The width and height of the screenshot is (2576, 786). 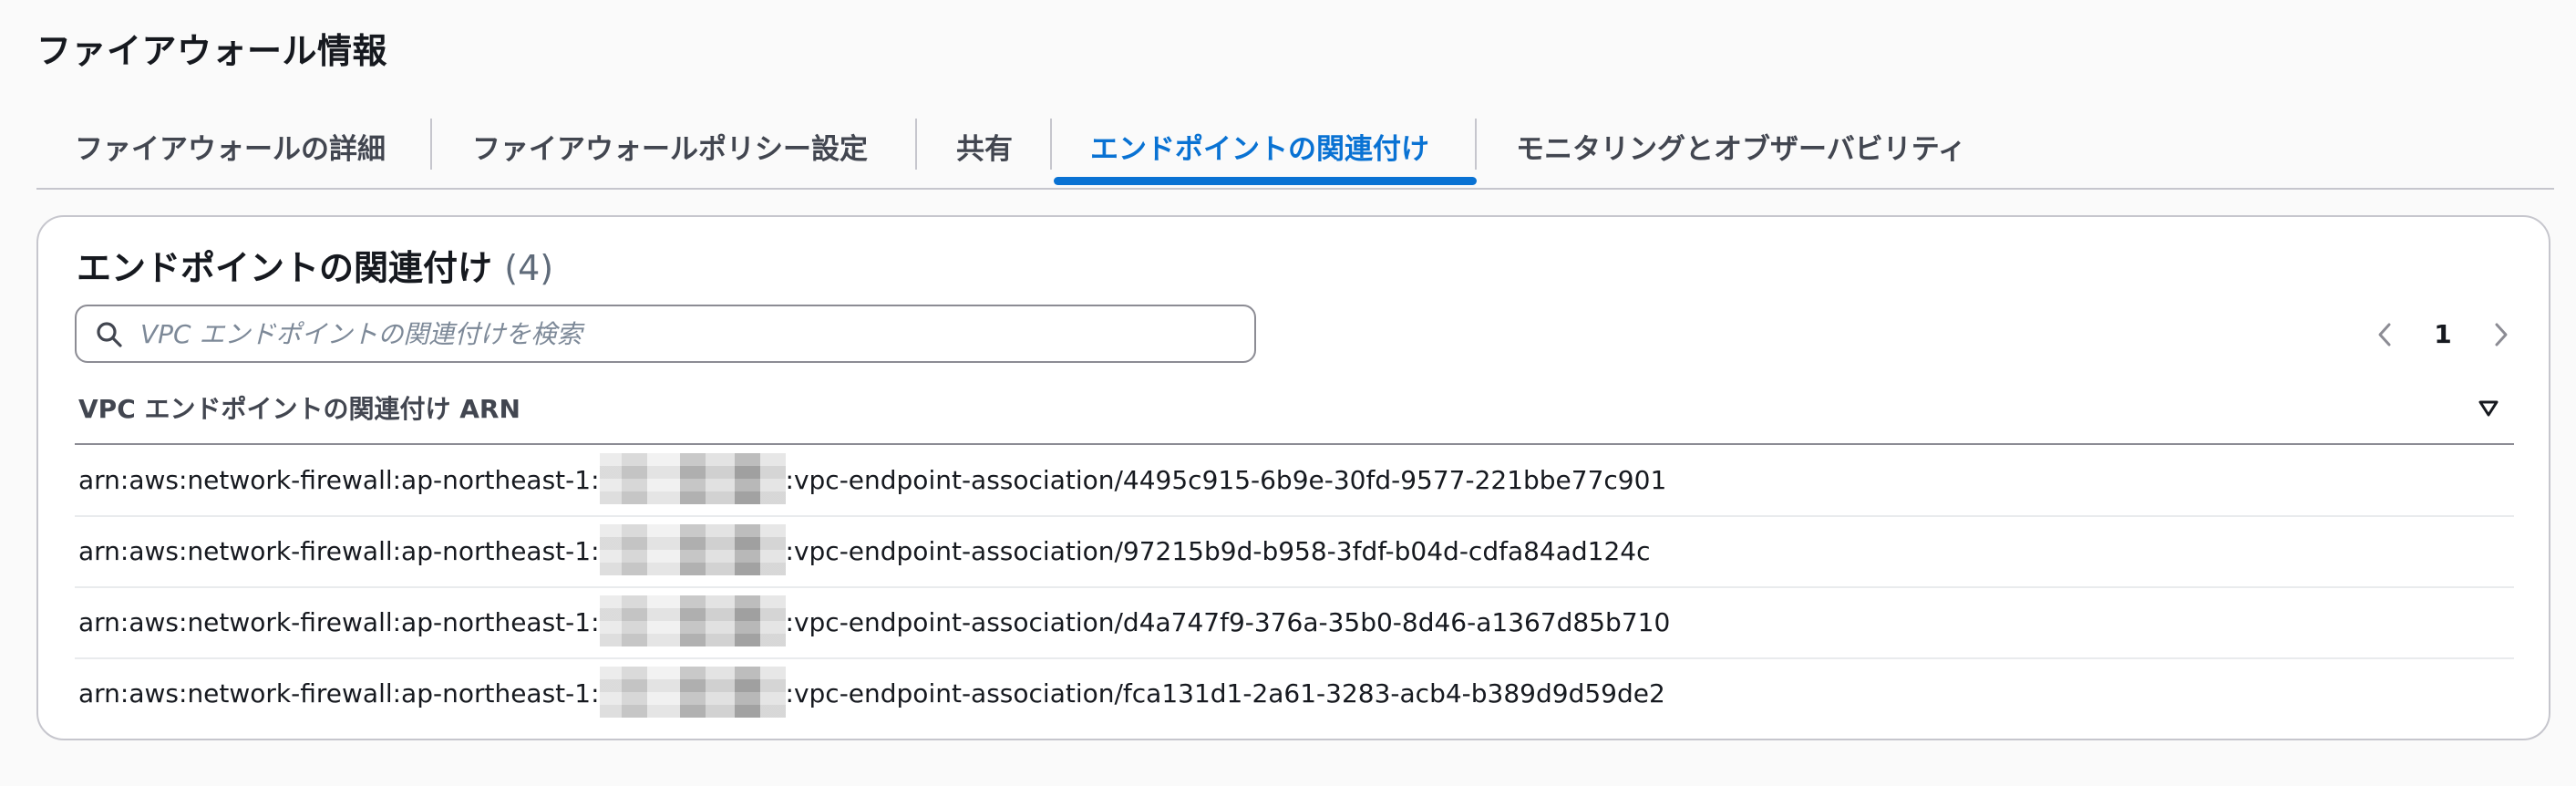 I want to click on search-icon, so click(x=109, y=334).